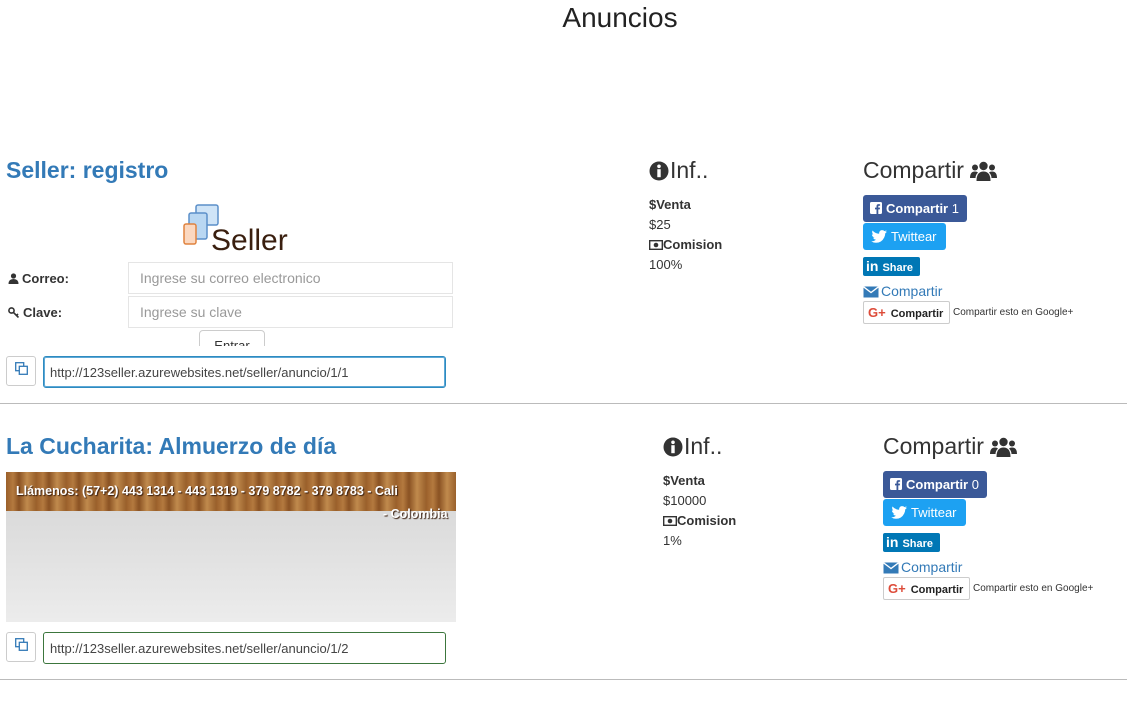 The width and height of the screenshot is (1127, 703). What do you see at coordinates (290, 278) in the screenshot?
I see `email-field: Ingrese su correo electronico` at bounding box center [290, 278].